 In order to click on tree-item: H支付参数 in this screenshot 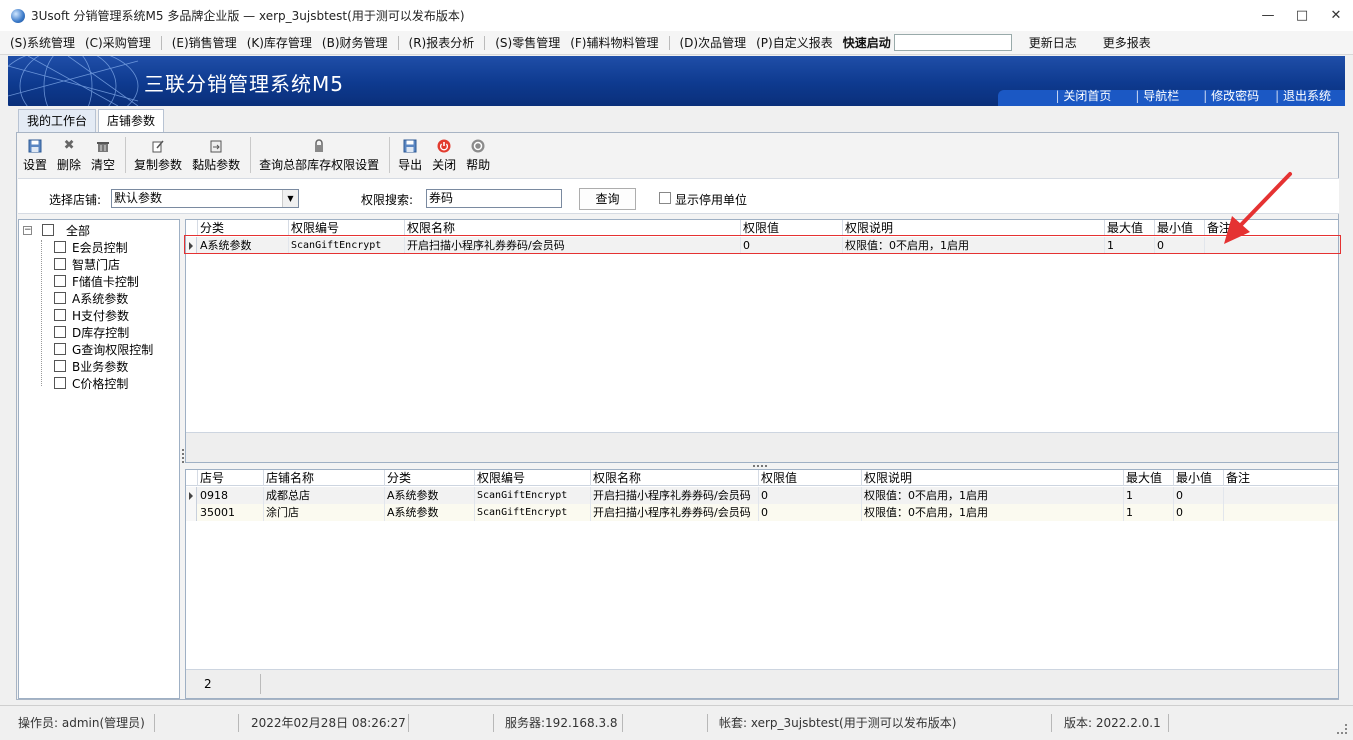, I will do `click(91, 315)`.